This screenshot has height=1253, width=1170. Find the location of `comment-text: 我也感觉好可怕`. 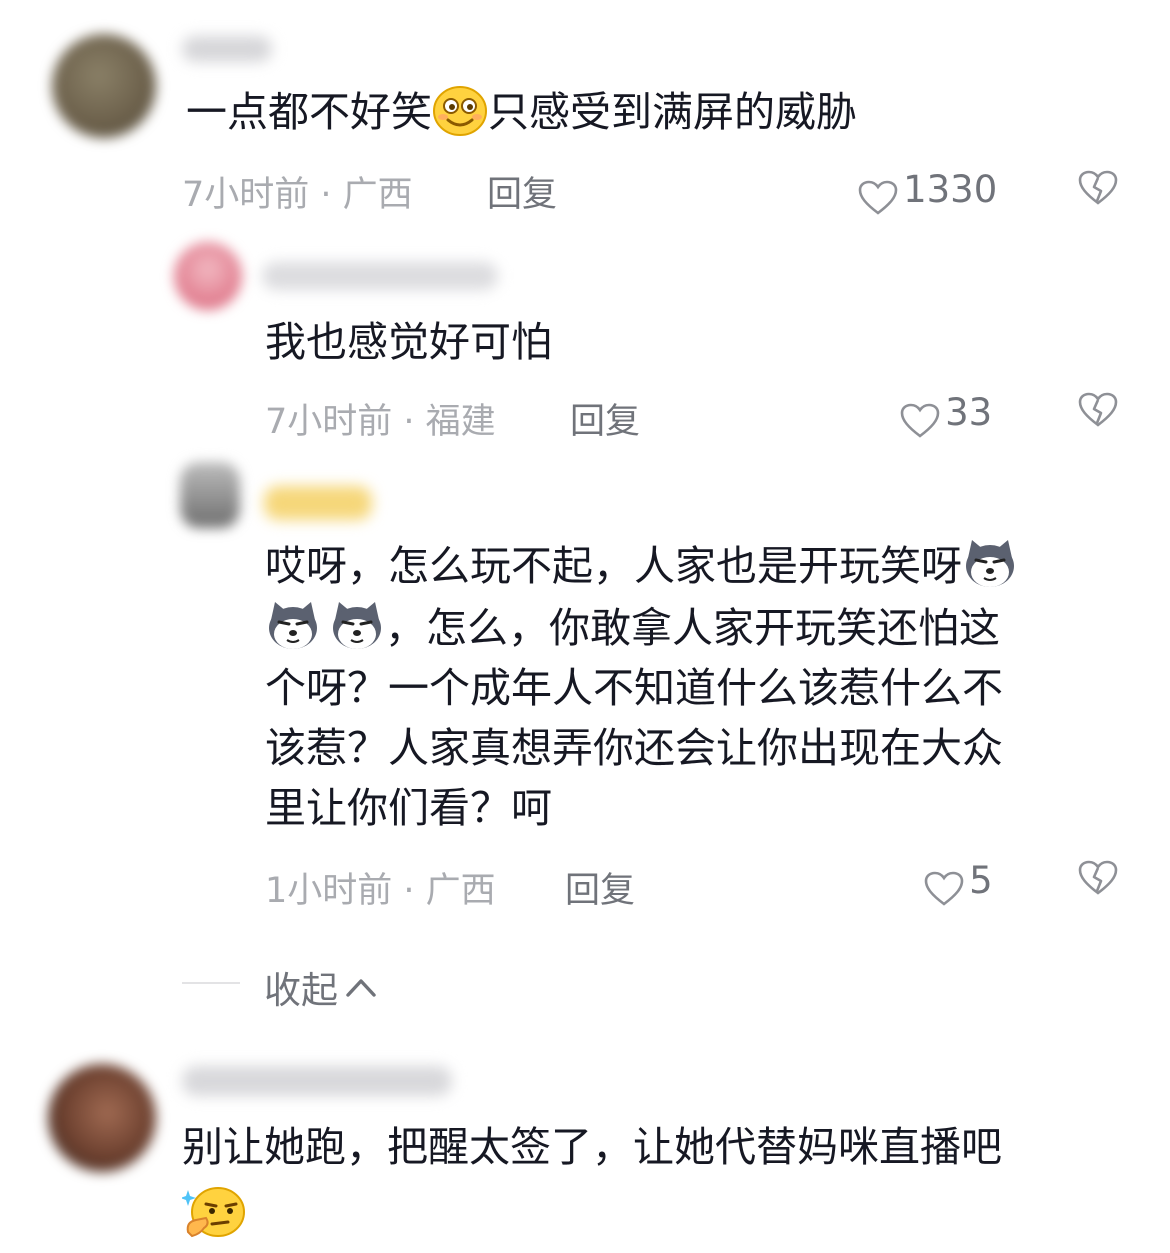

comment-text: 我也感觉好可怕 is located at coordinates (408, 342).